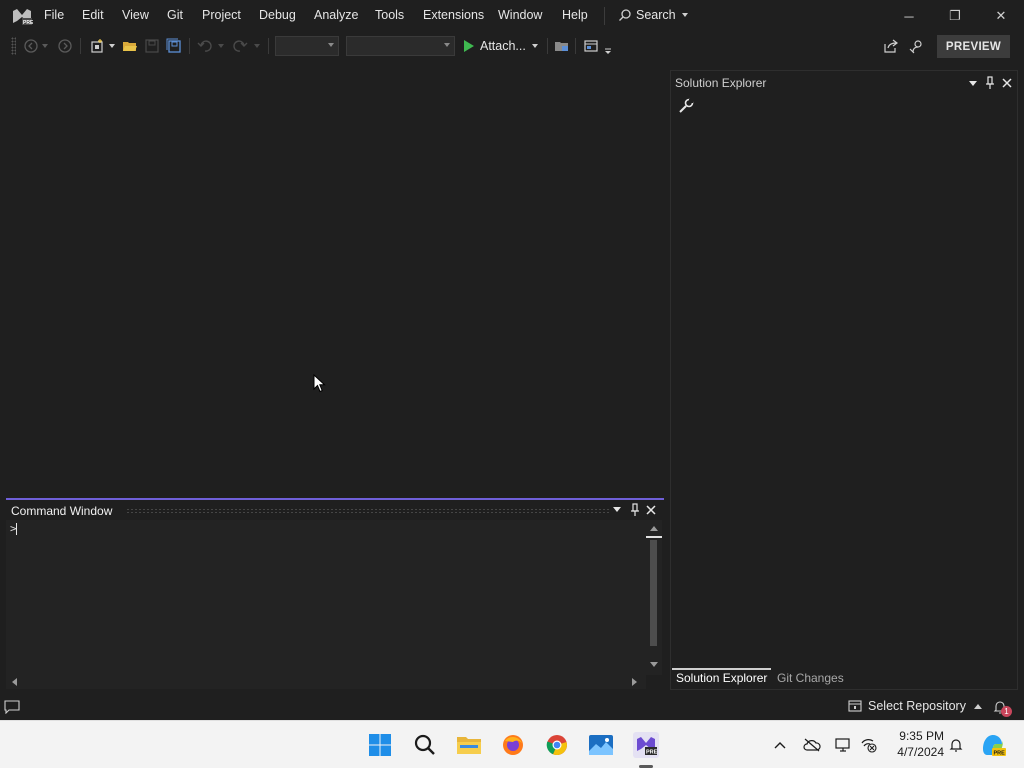  What do you see at coordinates (221, 15) in the screenshot?
I see `menu-project: Project` at bounding box center [221, 15].